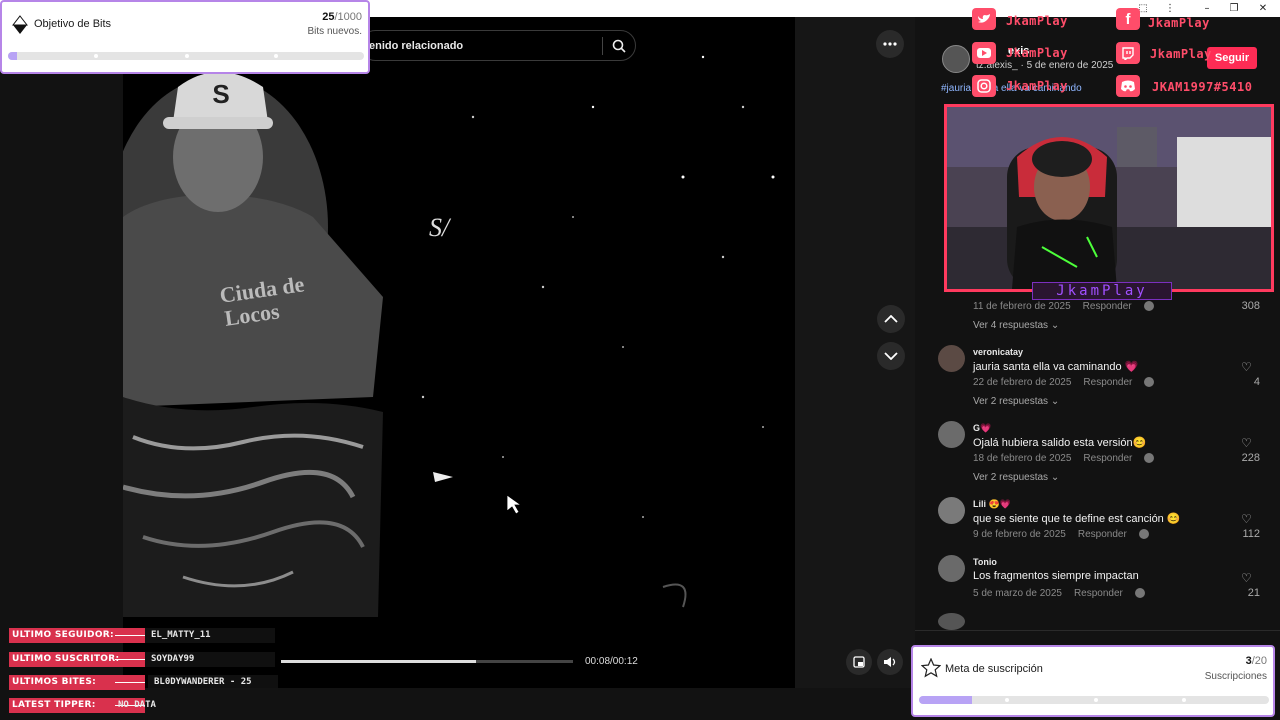 The image size is (1280, 720). What do you see at coordinates (1256, 661) in the screenshot?
I see `subscription-goal-count: 3/20` at bounding box center [1256, 661].